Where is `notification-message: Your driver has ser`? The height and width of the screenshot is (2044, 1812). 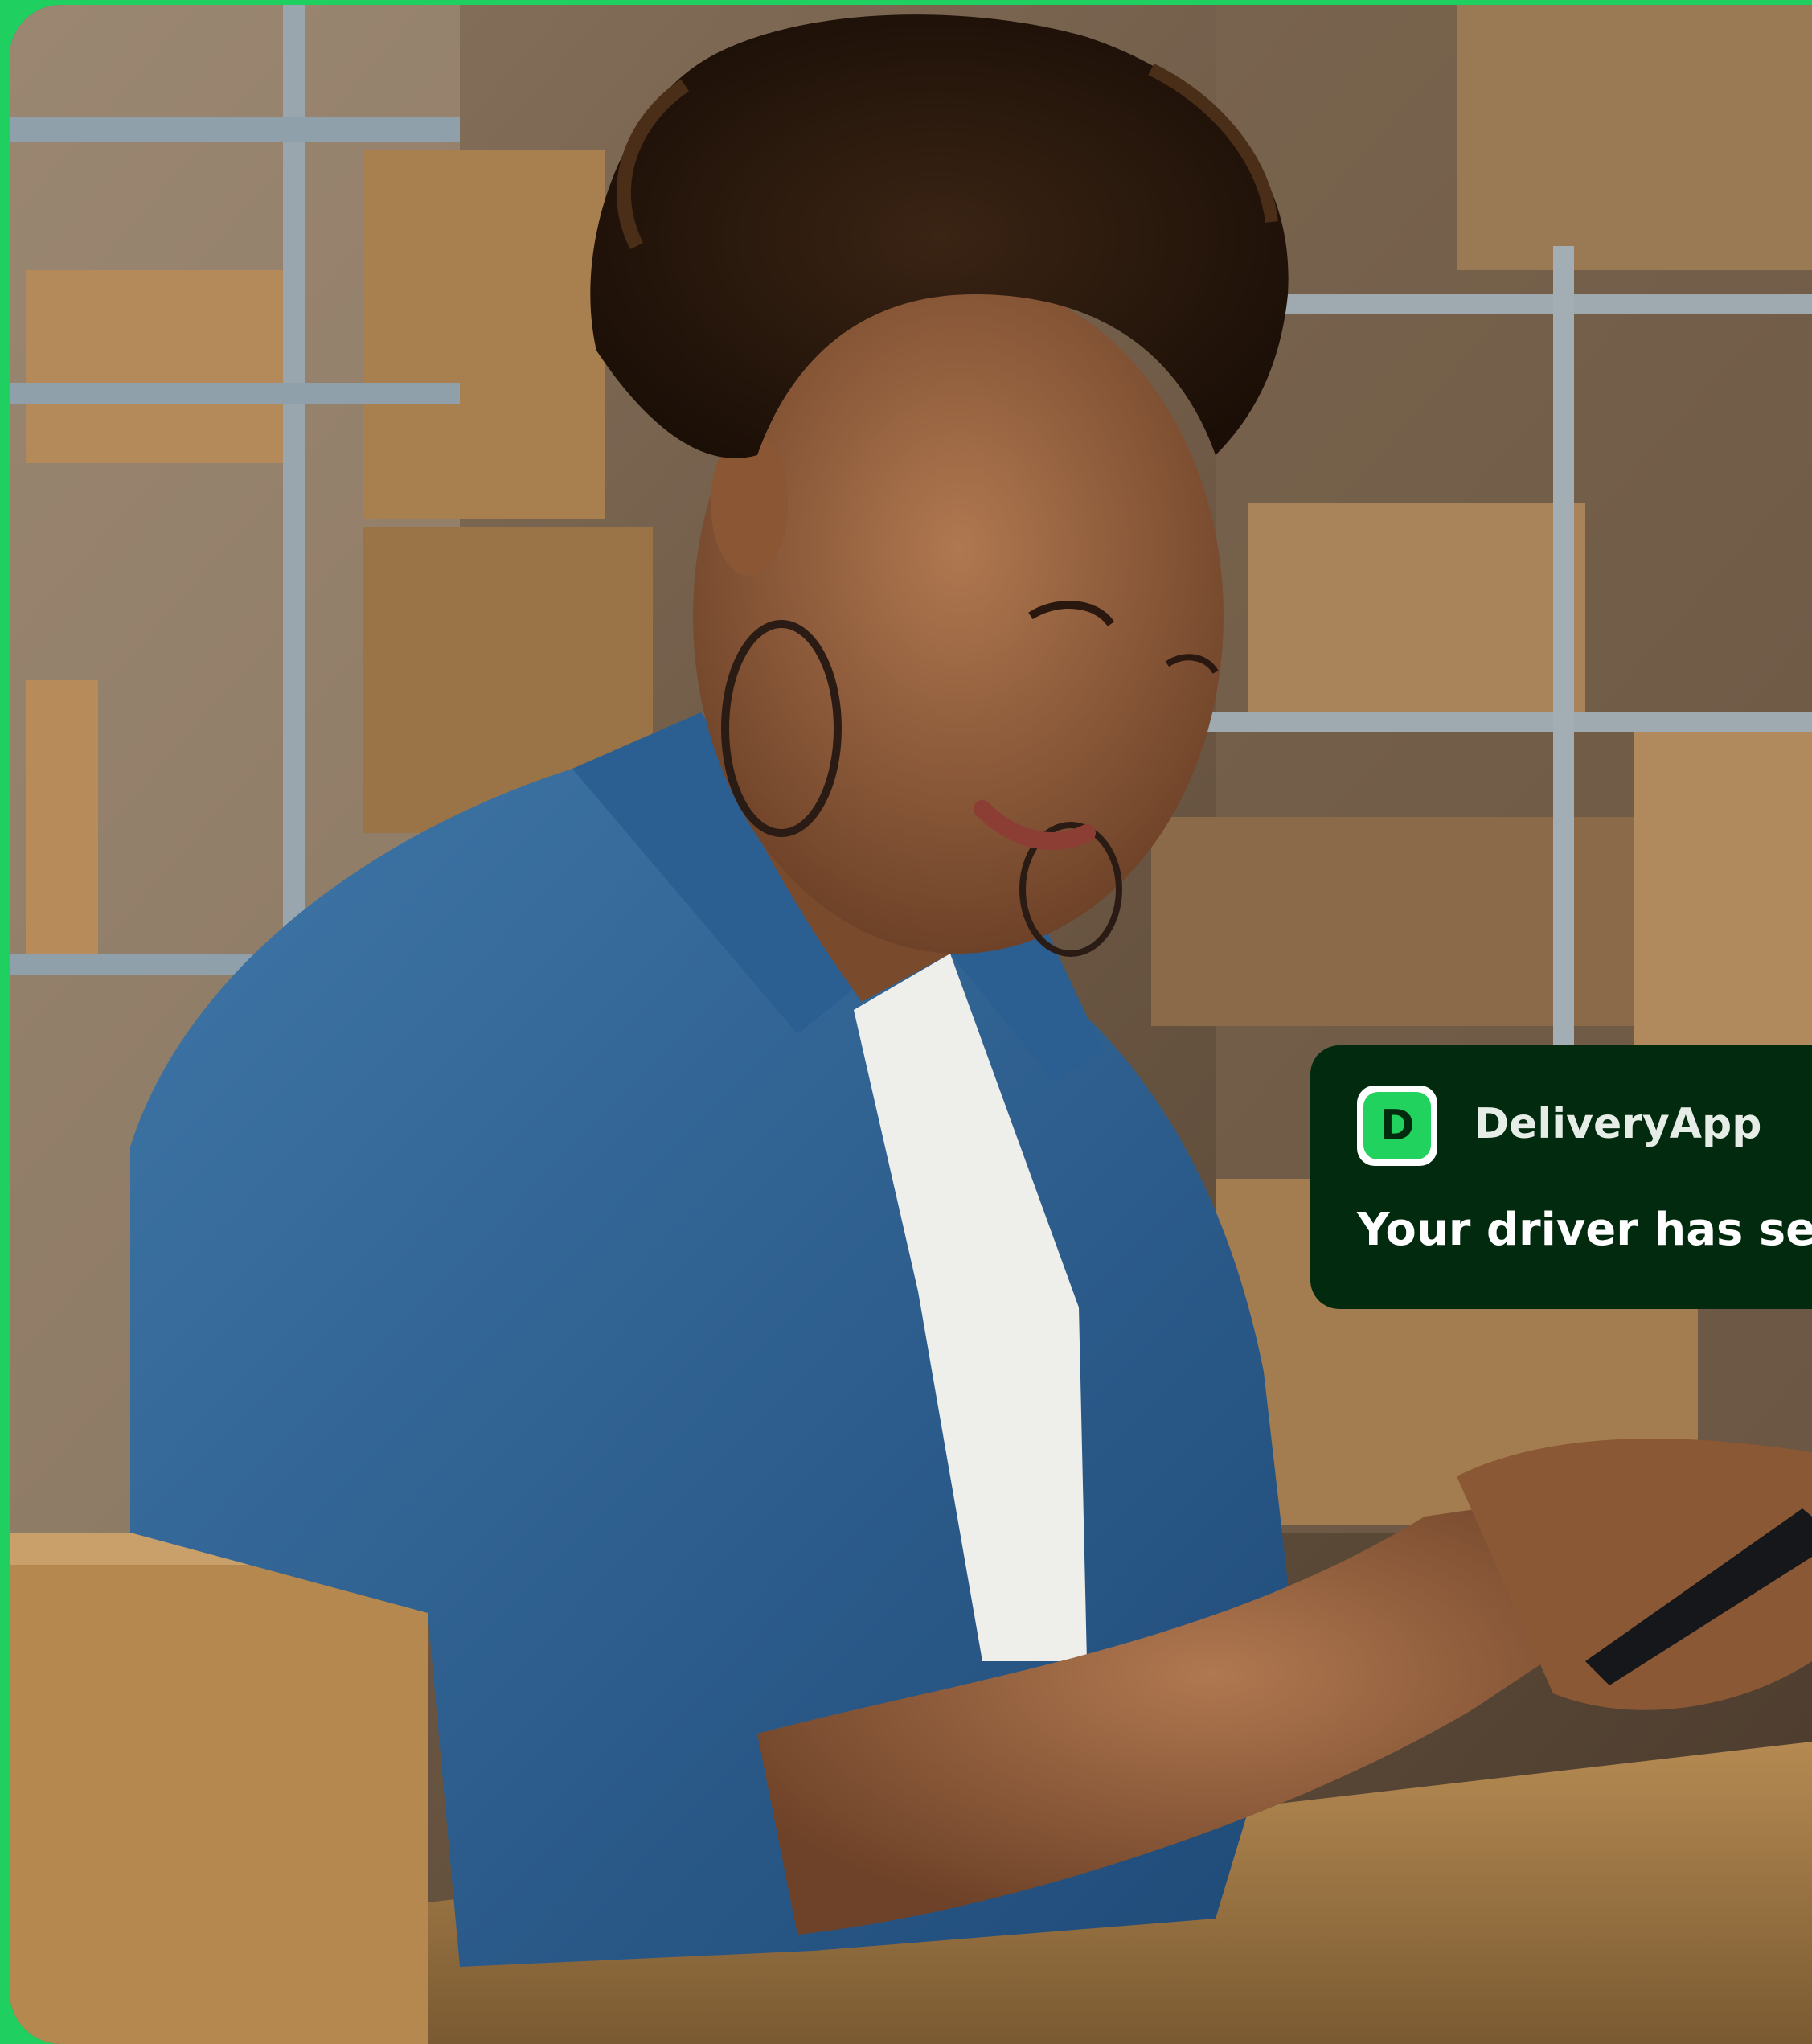
notification-message: Your driver has ser is located at coordinates (1584, 1230).